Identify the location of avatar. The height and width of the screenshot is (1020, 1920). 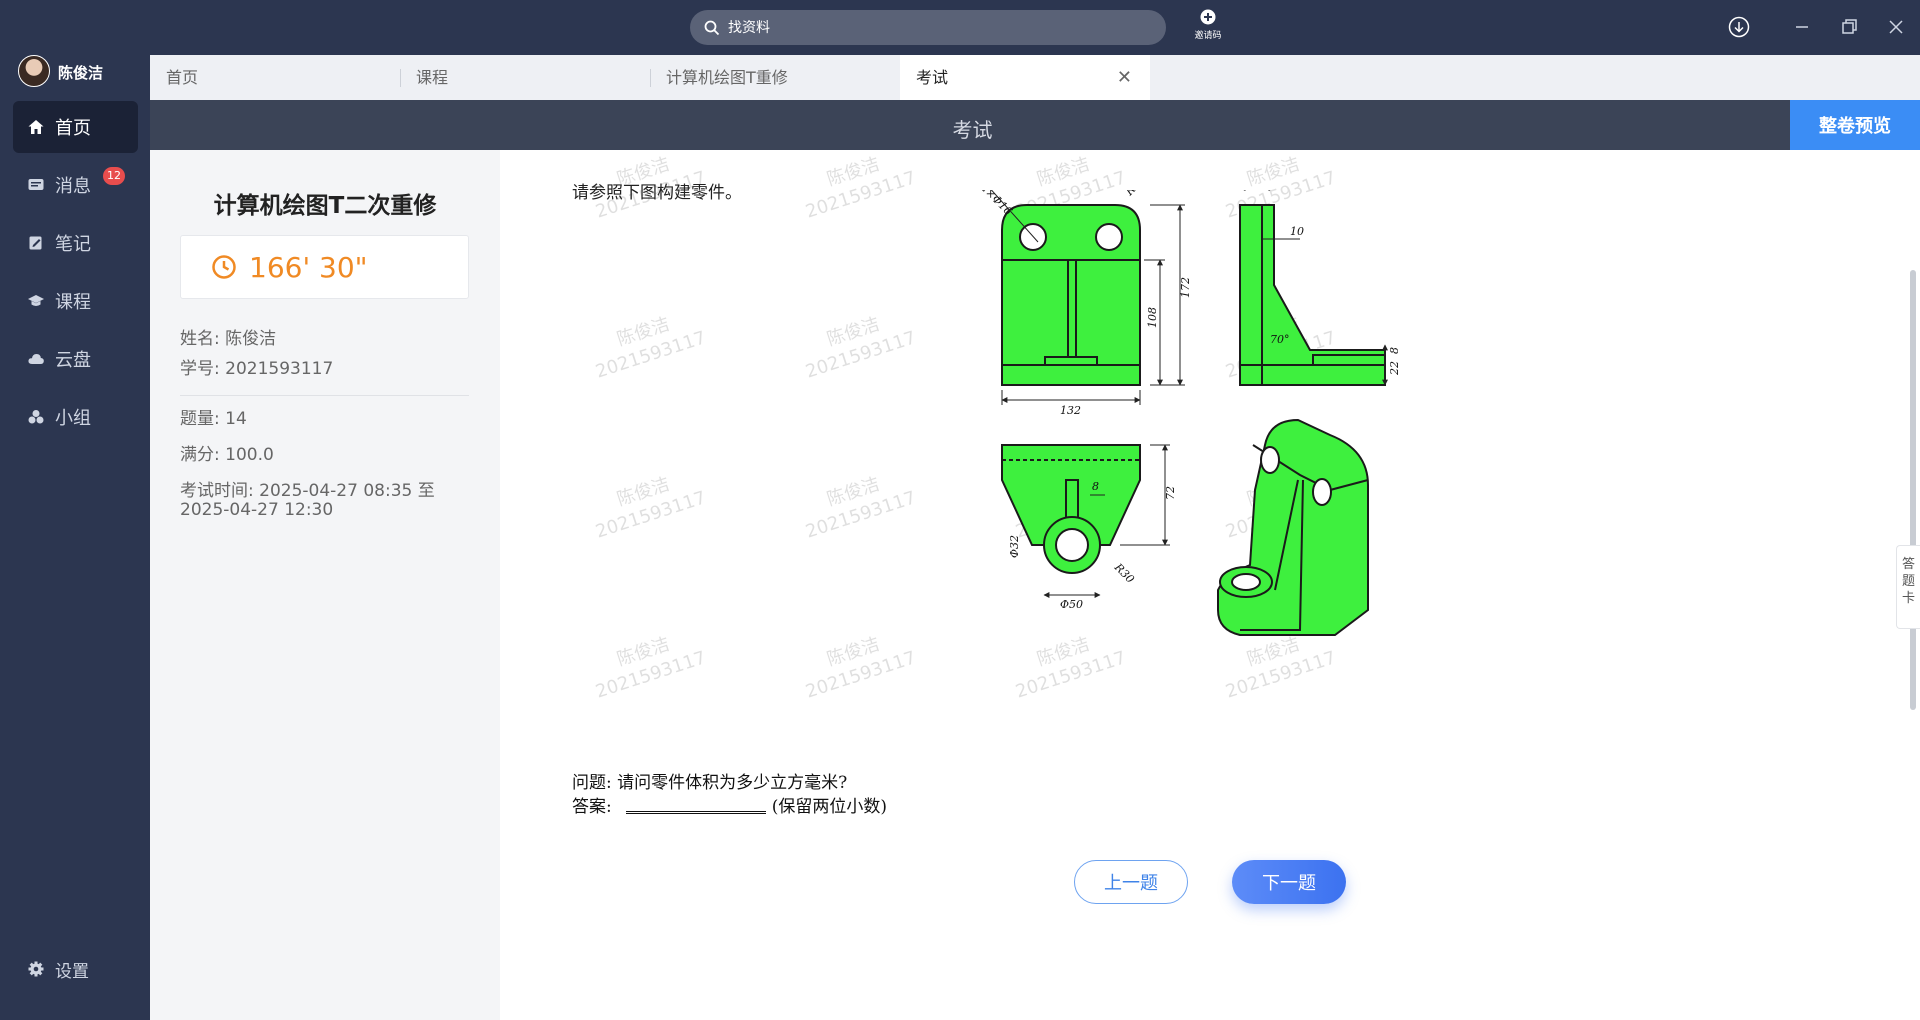
(34, 71).